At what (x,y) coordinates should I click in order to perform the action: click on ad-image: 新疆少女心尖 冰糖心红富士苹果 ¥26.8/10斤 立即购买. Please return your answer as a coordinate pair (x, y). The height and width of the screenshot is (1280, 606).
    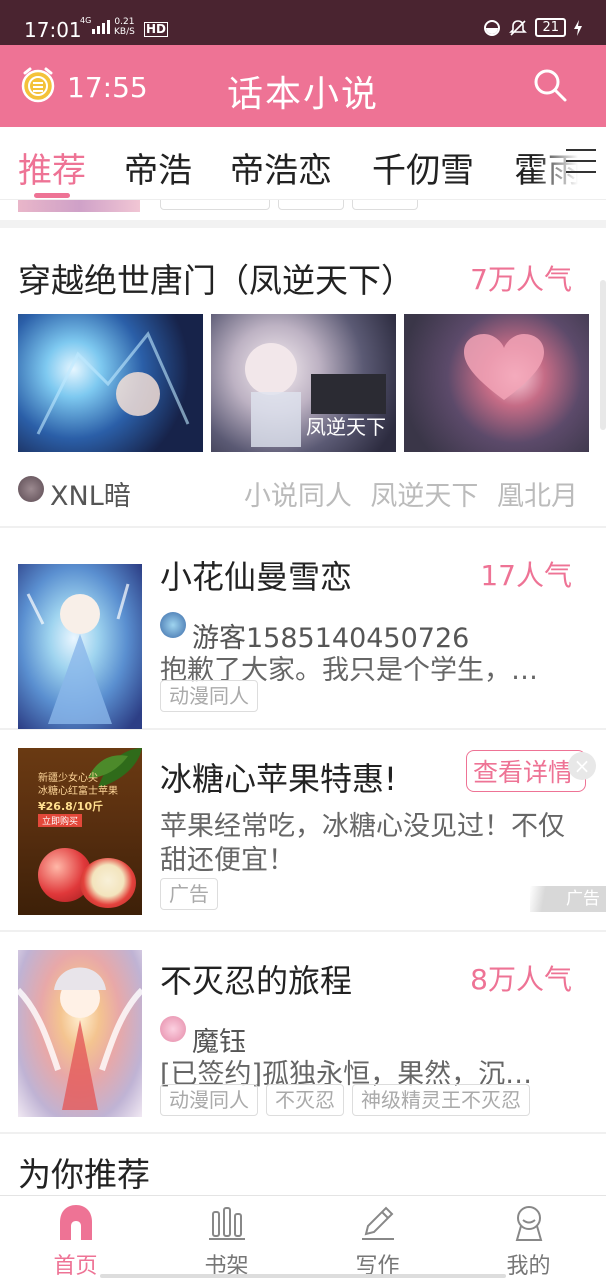
    Looking at the image, I should click on (80, 831).